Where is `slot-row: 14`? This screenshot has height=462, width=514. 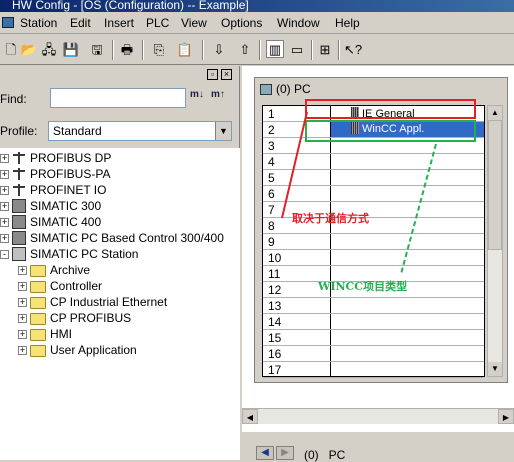 slot-row: 14 is located at coordinates (373, 322).